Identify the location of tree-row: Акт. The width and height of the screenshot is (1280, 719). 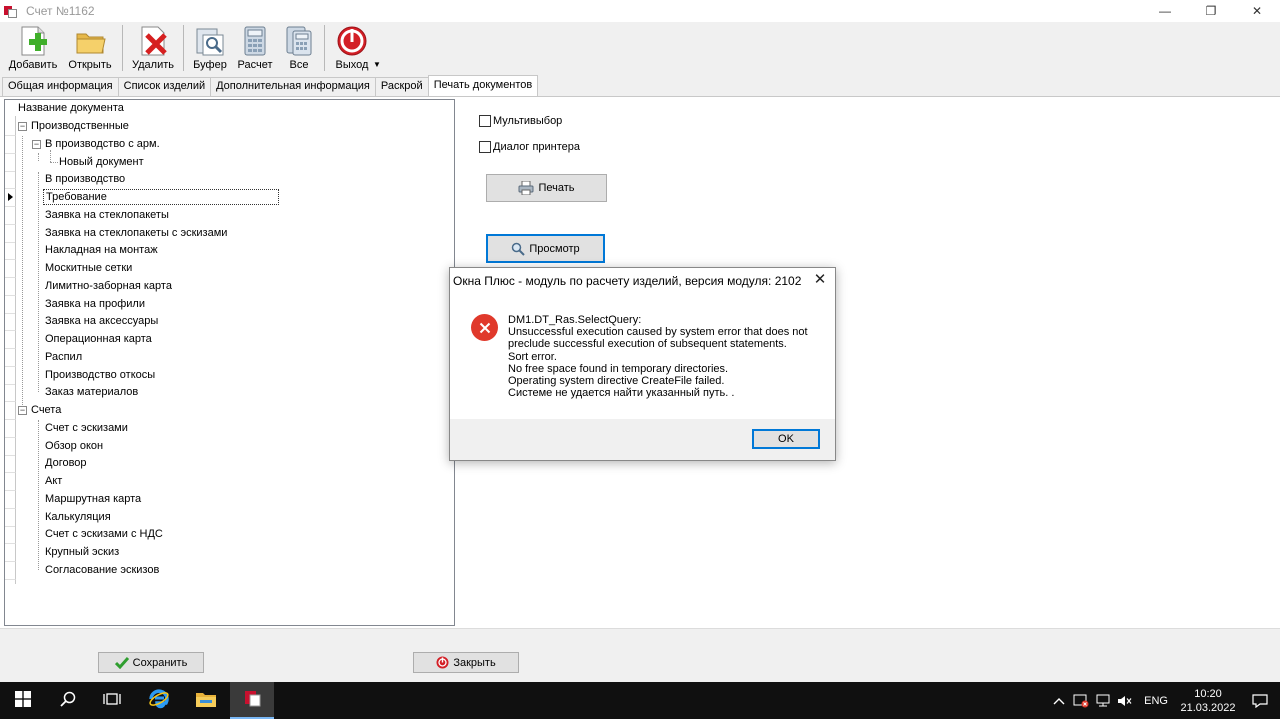
(229, 482).